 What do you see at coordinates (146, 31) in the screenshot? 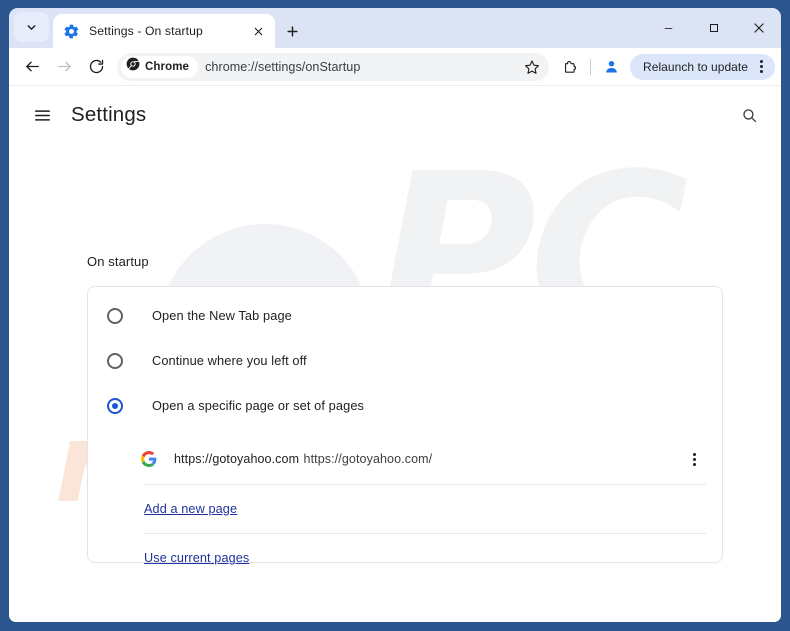
I see `tab-title: Settings - On startup` at bounding box center [146, 31].